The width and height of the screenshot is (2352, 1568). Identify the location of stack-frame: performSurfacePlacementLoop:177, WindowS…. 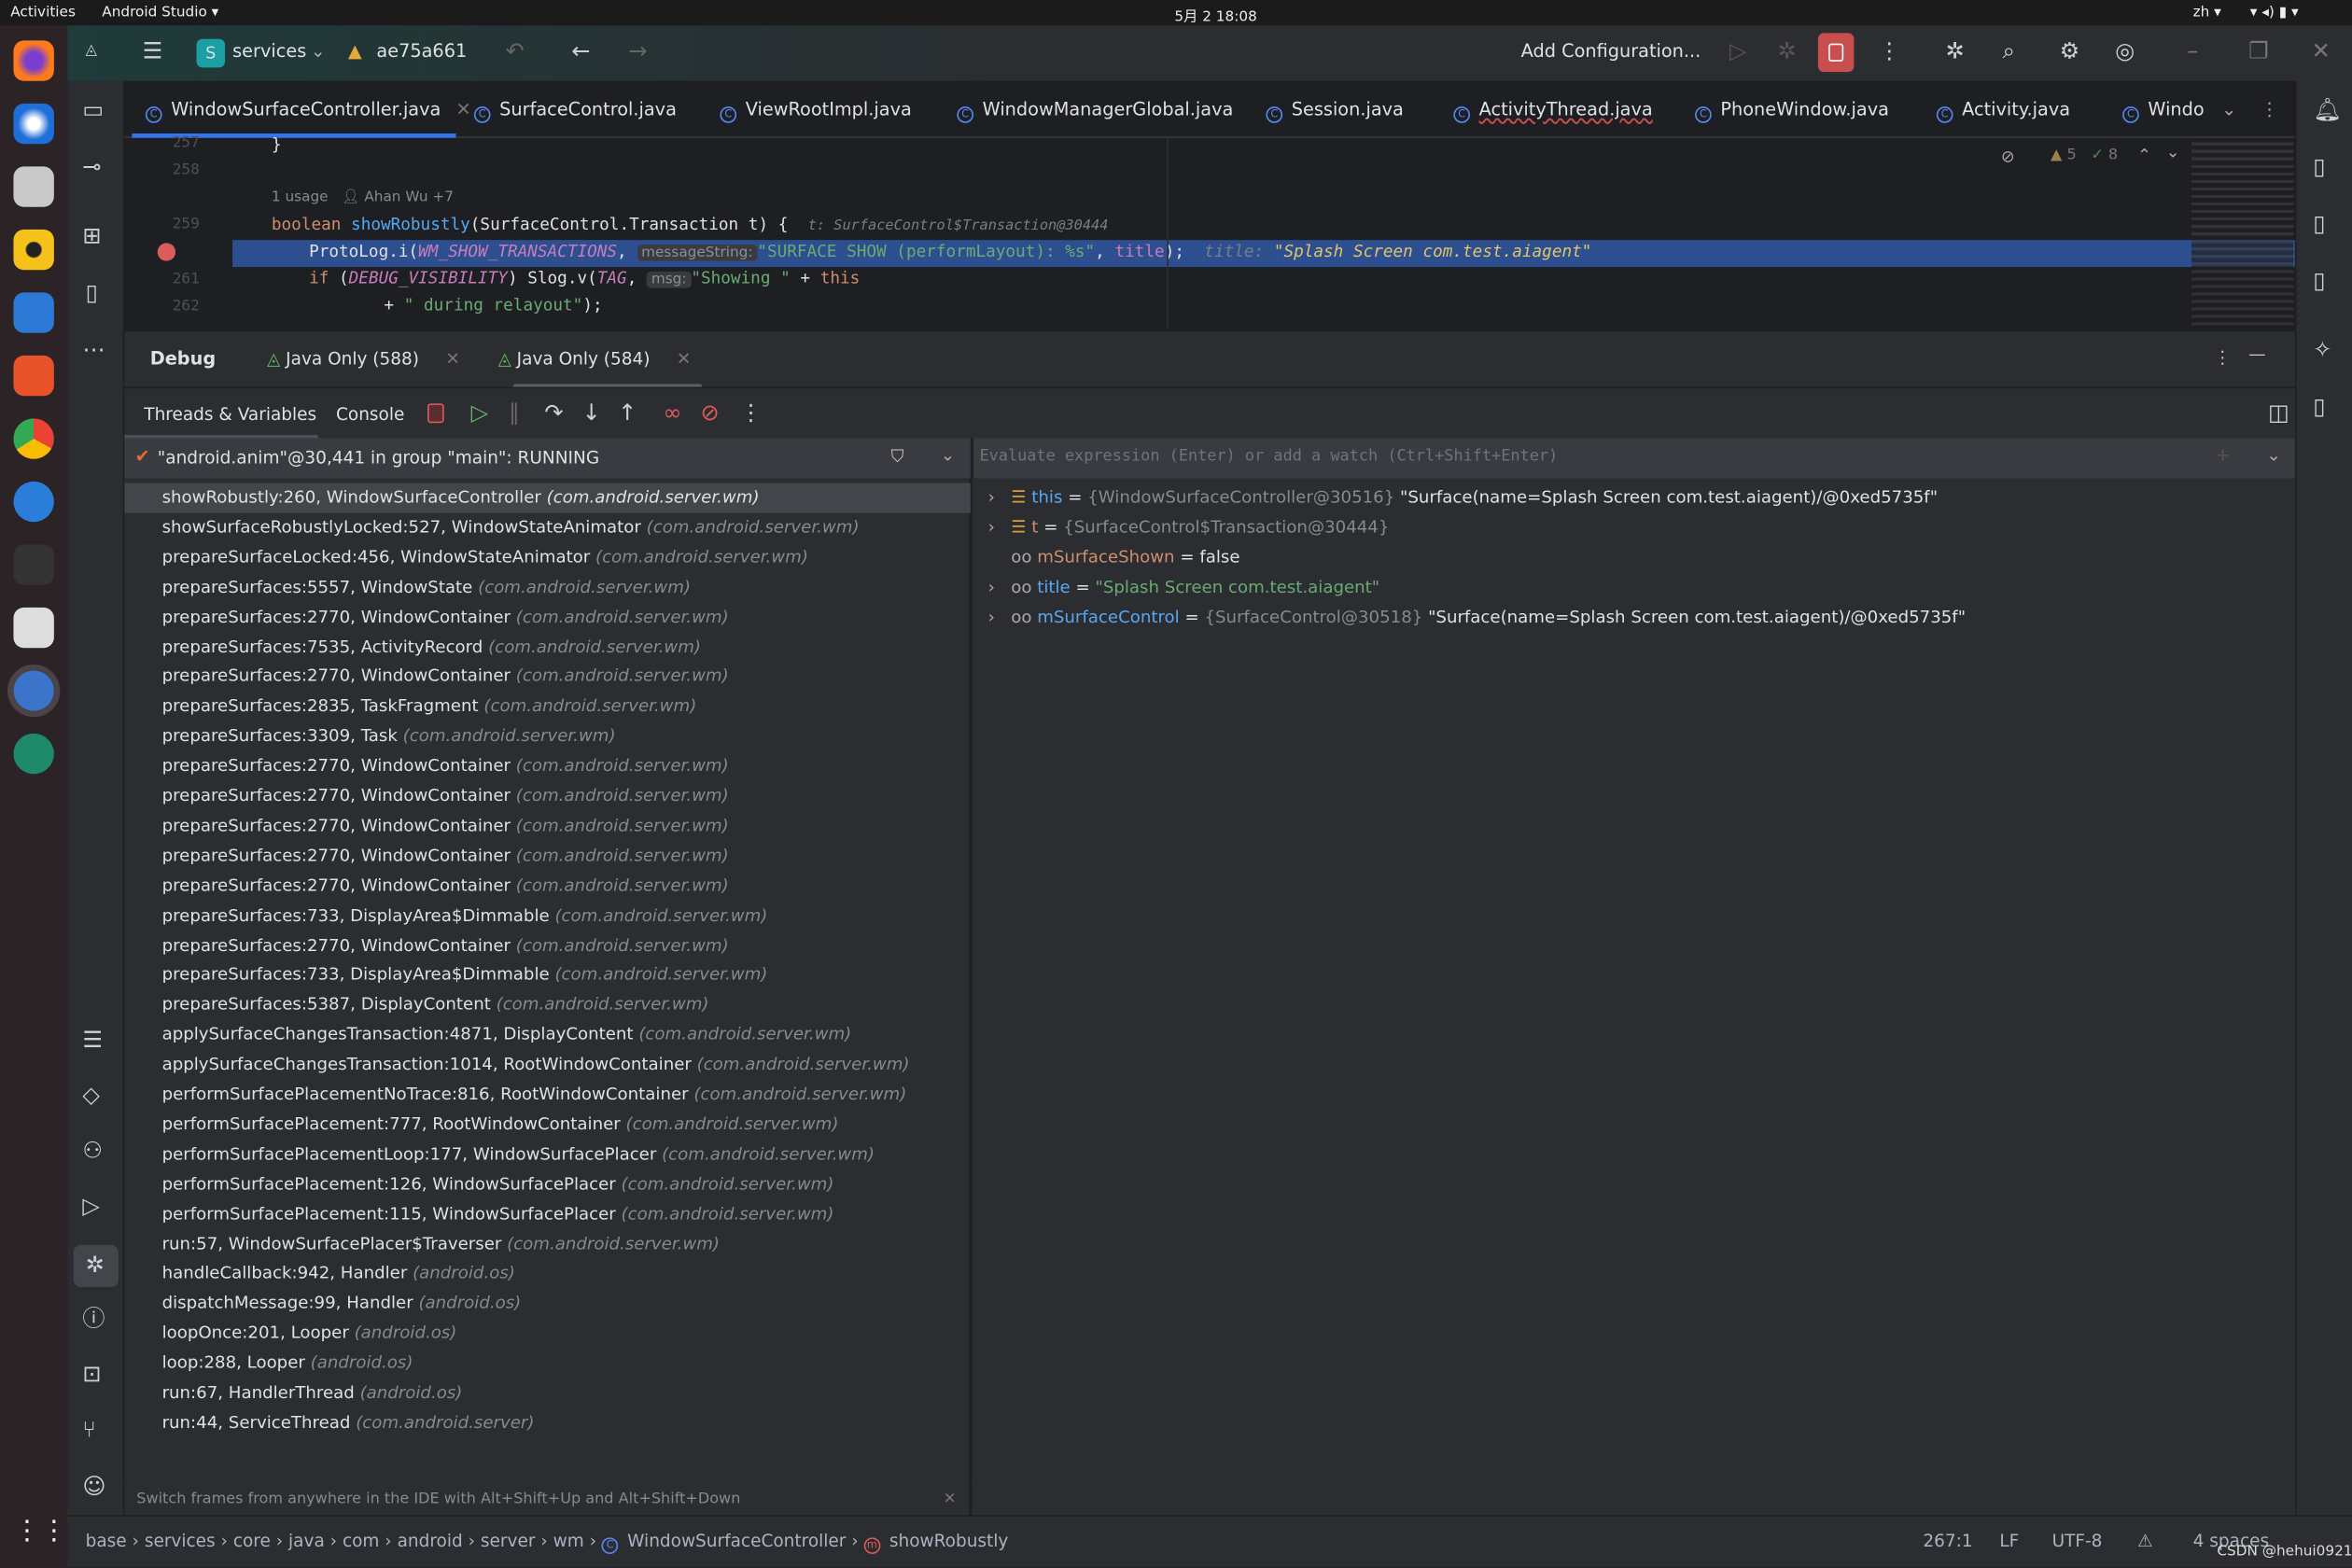
(547, 1154).